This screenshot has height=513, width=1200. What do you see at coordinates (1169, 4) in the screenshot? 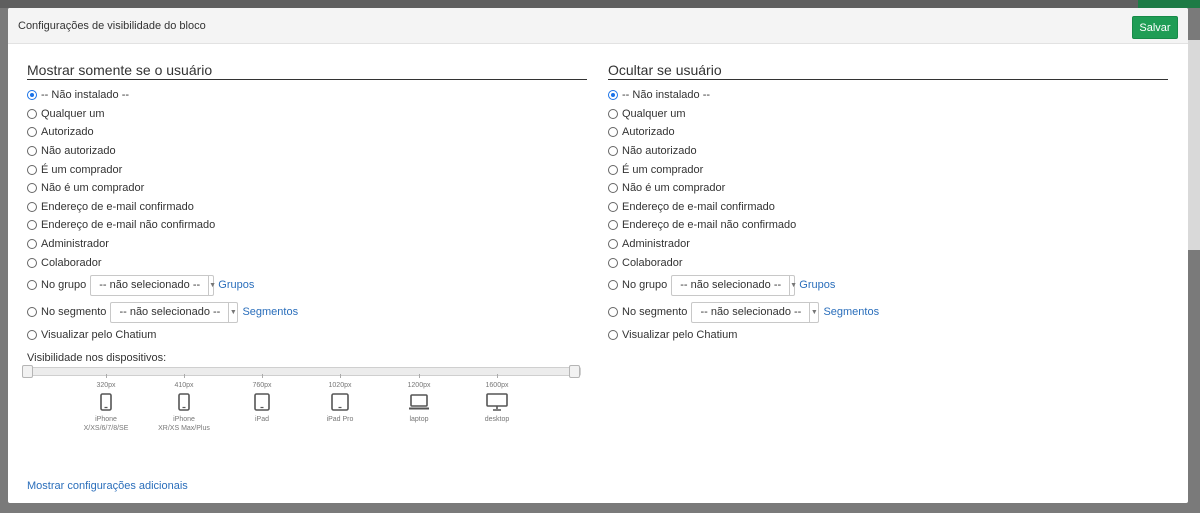
I see `backdrop-button` at bounding box center [1169, 4].